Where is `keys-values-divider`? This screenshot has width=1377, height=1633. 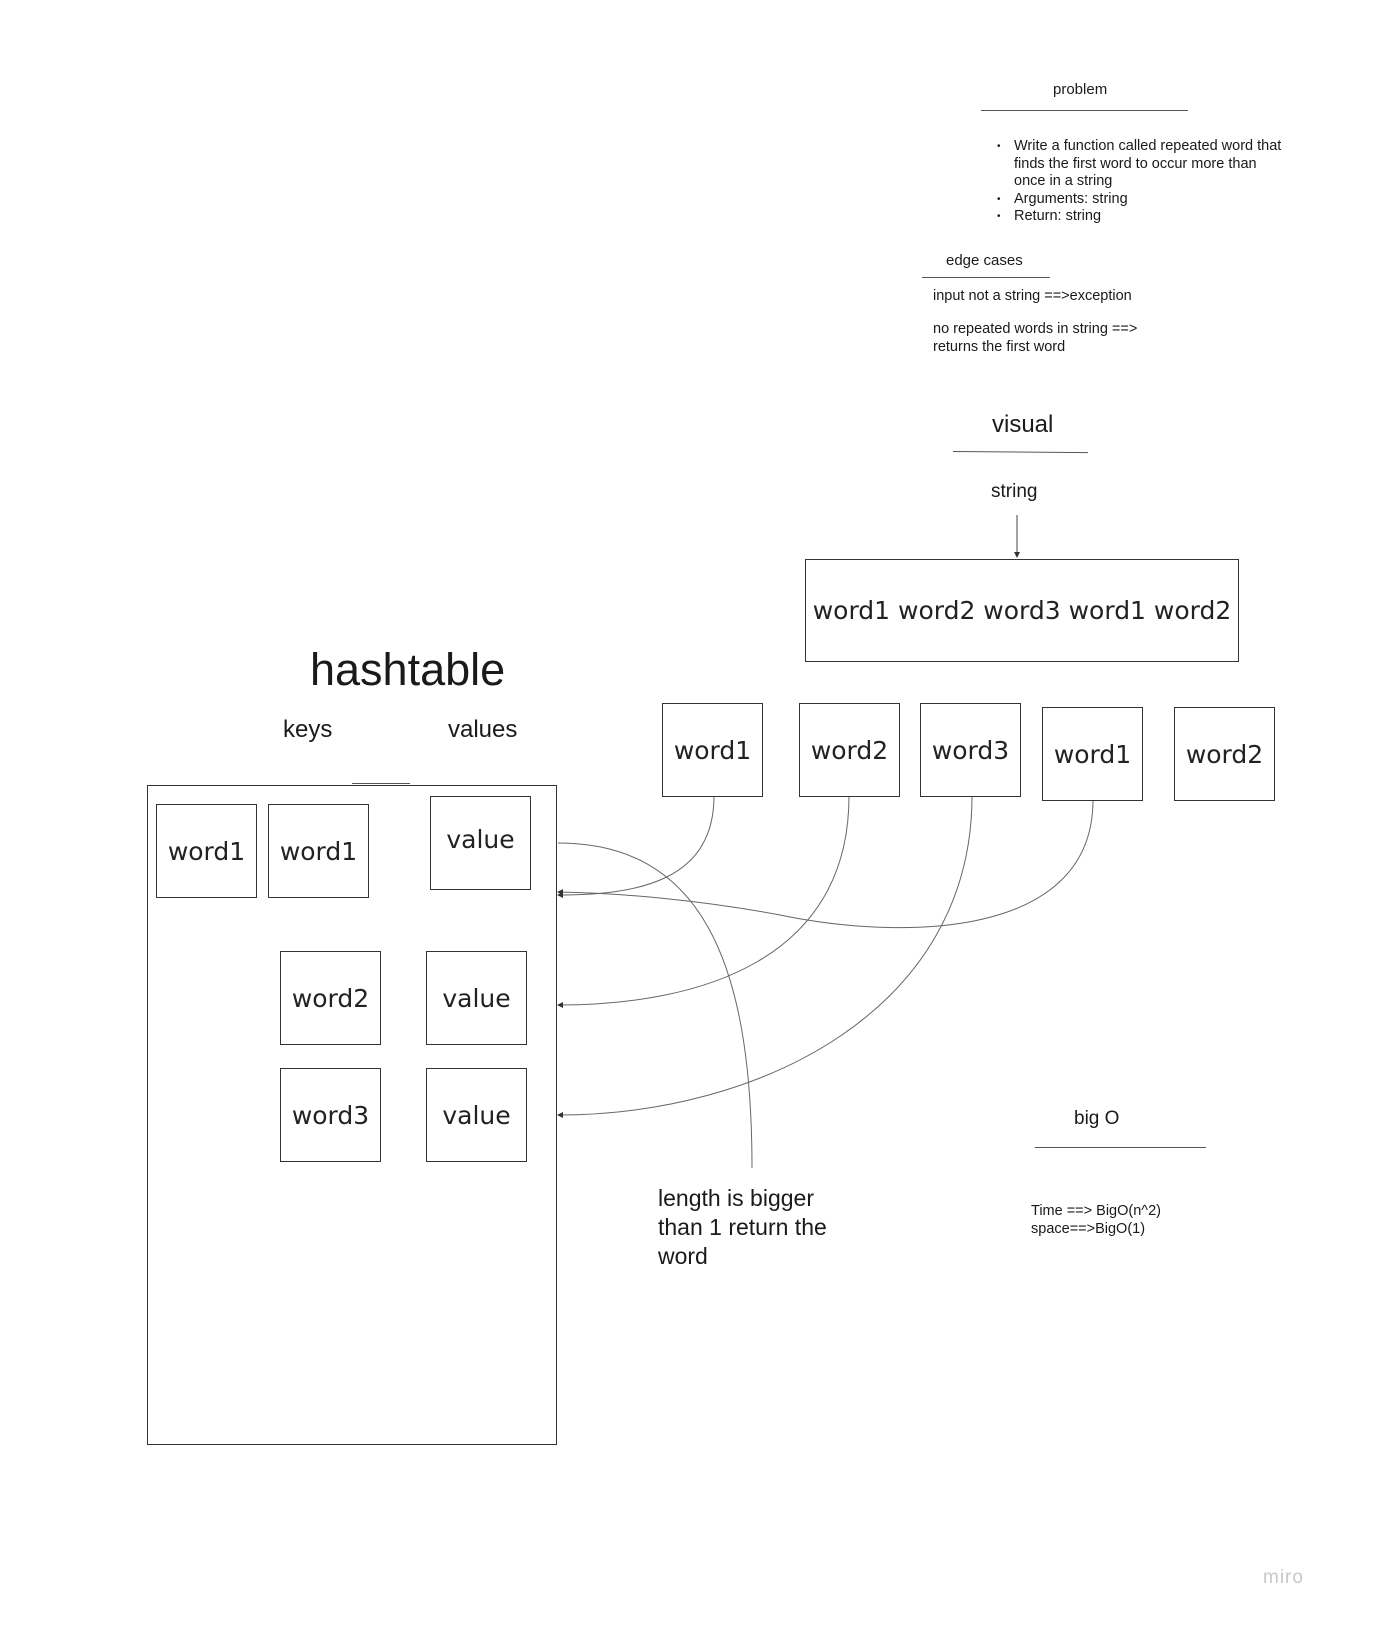
keys-values-divider is located at coordinates (381, 783).